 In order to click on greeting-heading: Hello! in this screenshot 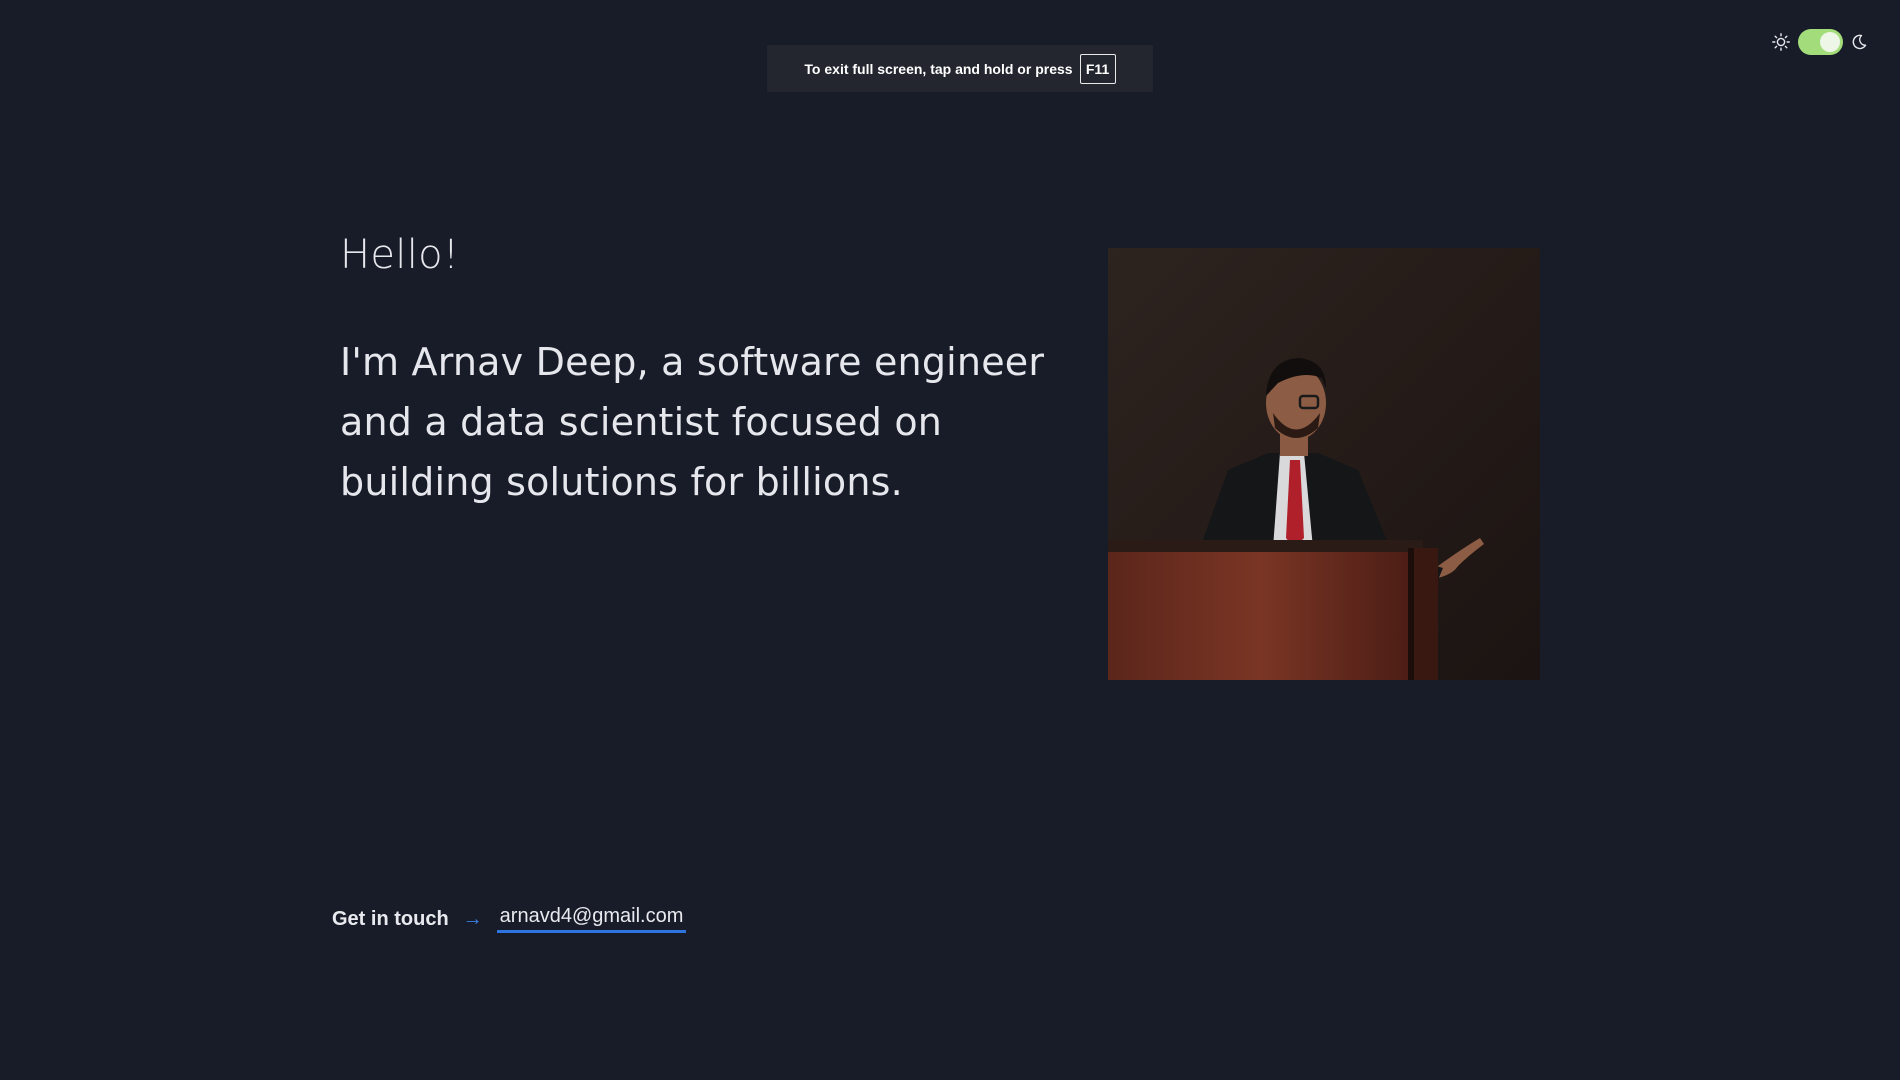, I will do `click(400, 255)`.